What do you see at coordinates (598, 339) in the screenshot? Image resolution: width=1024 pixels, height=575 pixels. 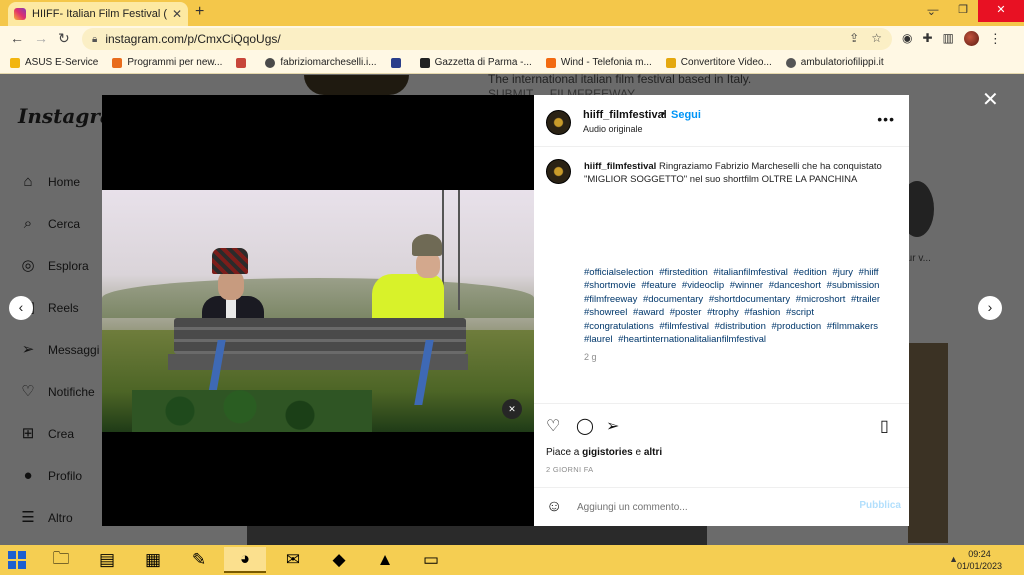 I see `hashtag-link: #laurel` at bounding box center [598, 339].